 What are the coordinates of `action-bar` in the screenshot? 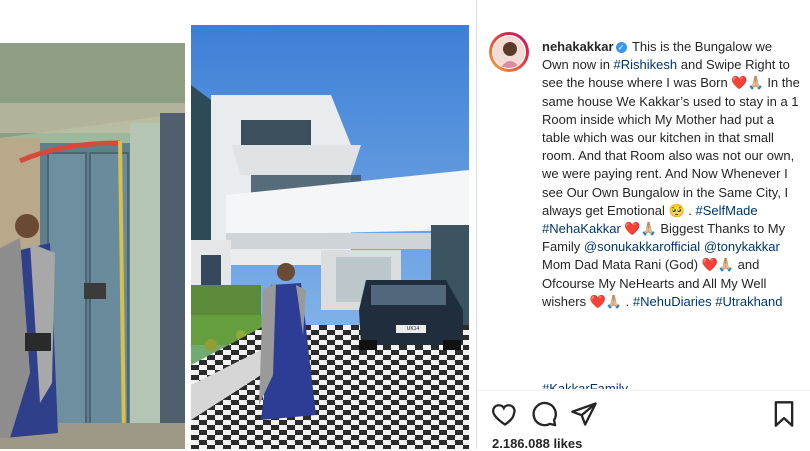 It's located at (643, 415).